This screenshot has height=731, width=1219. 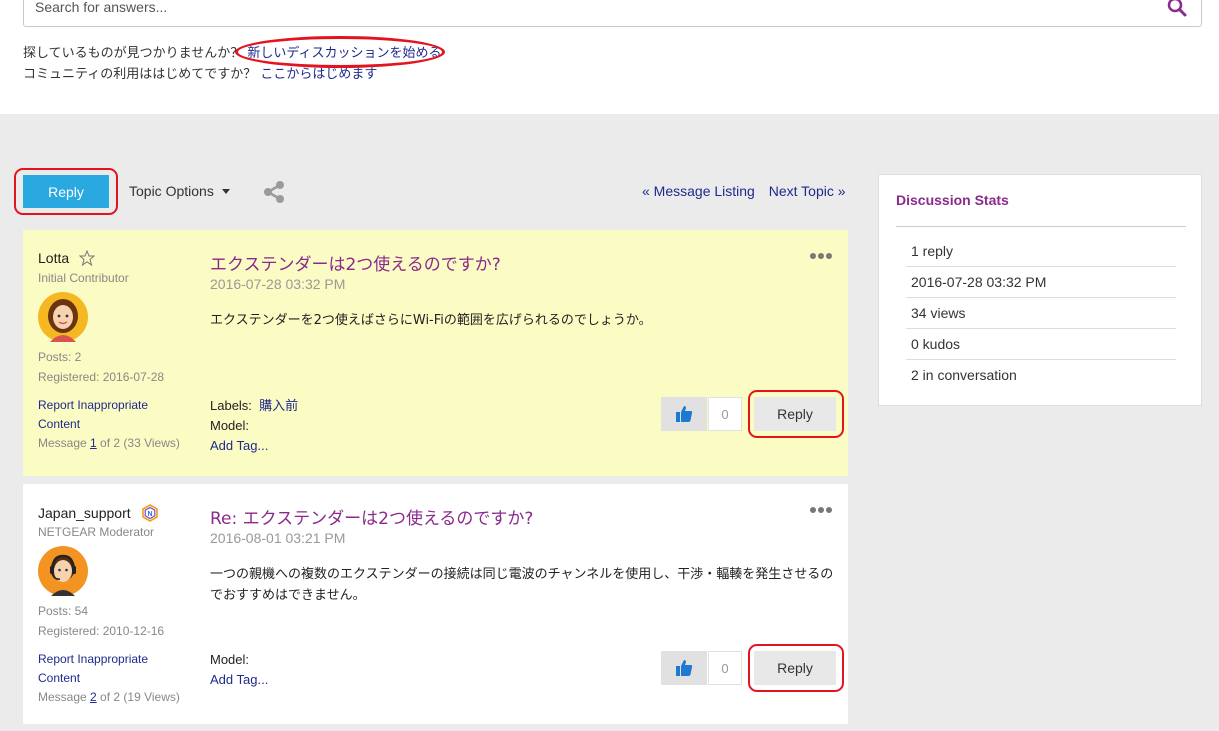 What do you see at coordinates (63, 611) in the screenshot?
I see `post-count: Posts: 54` at bounding box center [63, 611].